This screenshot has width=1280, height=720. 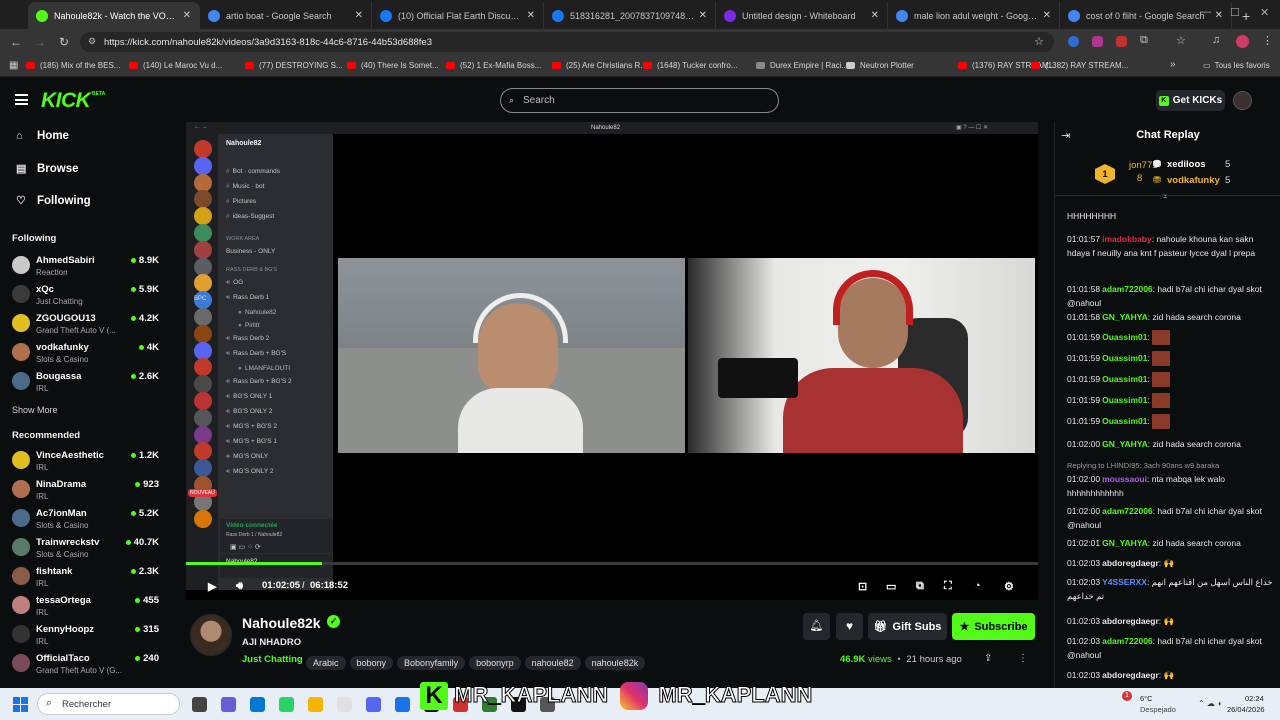 I want to click on stream-tag: nahoule82k, so click(x=615, y=663).